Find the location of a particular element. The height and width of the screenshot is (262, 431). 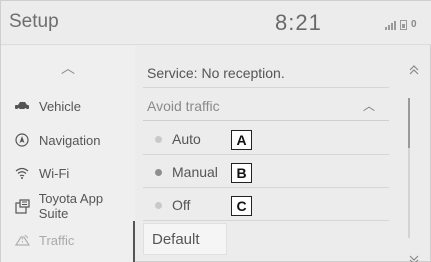

double-chevron-down-icon is located at coordinates (413, 258).